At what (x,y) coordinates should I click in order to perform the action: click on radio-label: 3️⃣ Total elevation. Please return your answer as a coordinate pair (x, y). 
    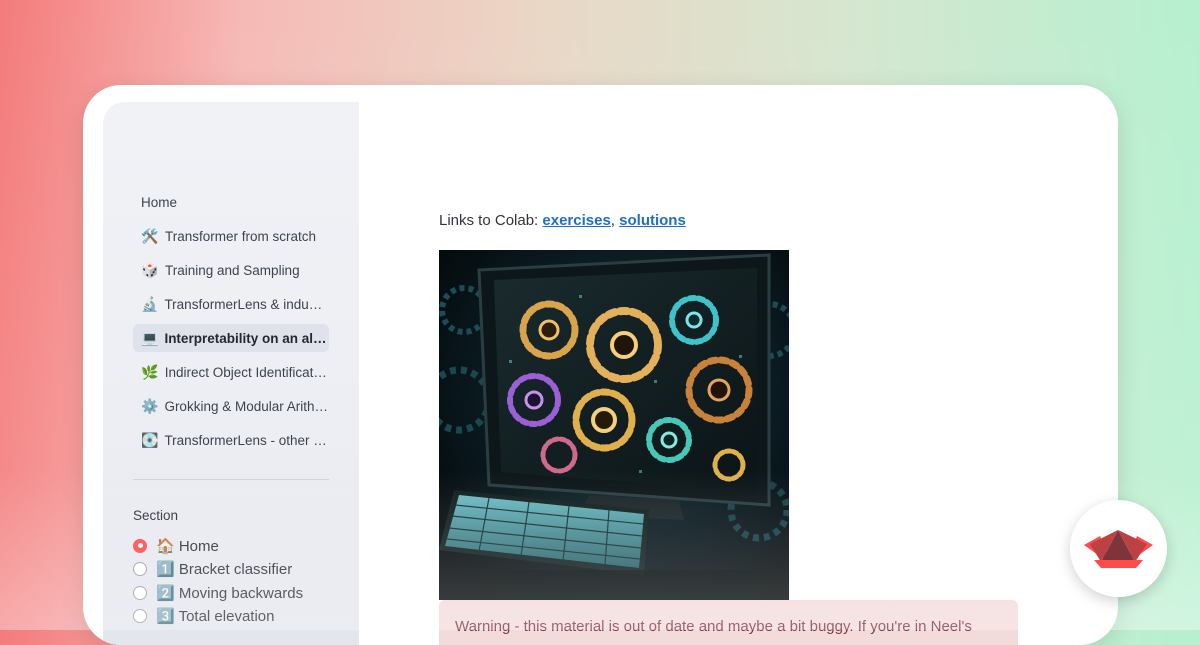
    Looking at the image, I should click on (215, 617).